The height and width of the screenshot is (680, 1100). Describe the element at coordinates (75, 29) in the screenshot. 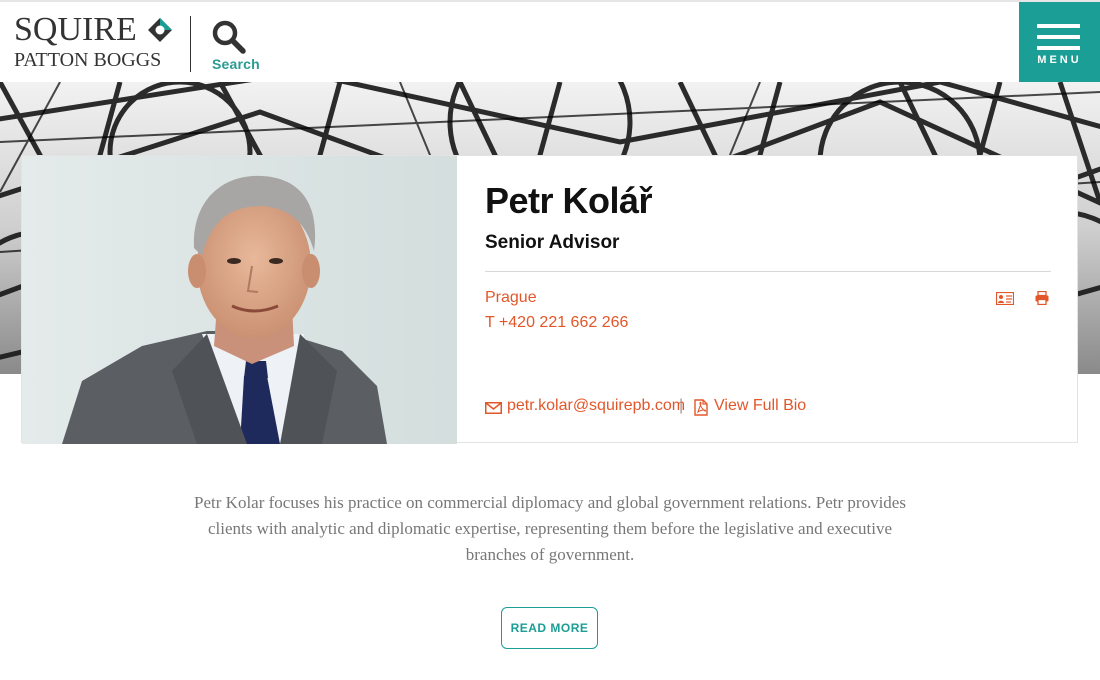

I see `logo-text-squire: SQUIRE` at that location.